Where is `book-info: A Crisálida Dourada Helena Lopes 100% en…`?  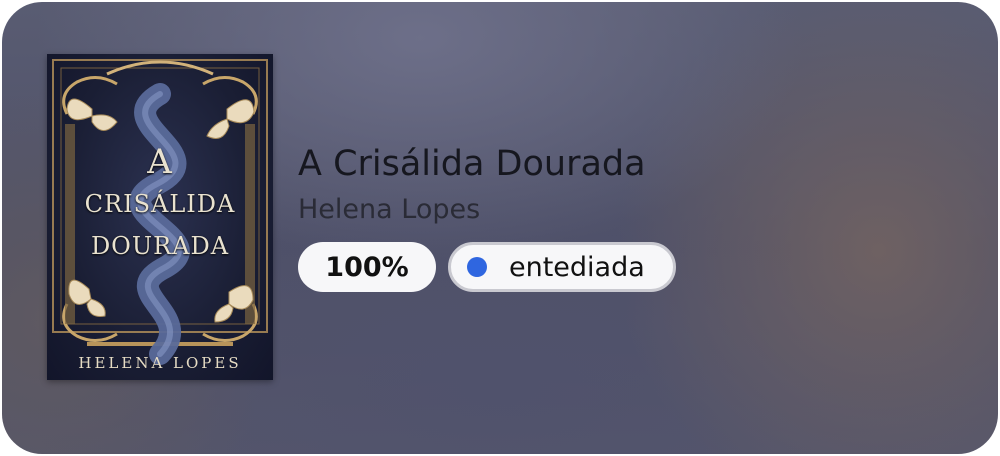
book-info: A Crisálida Dourada Helena Lopes 100% en… is located at coordinates (487, 216).